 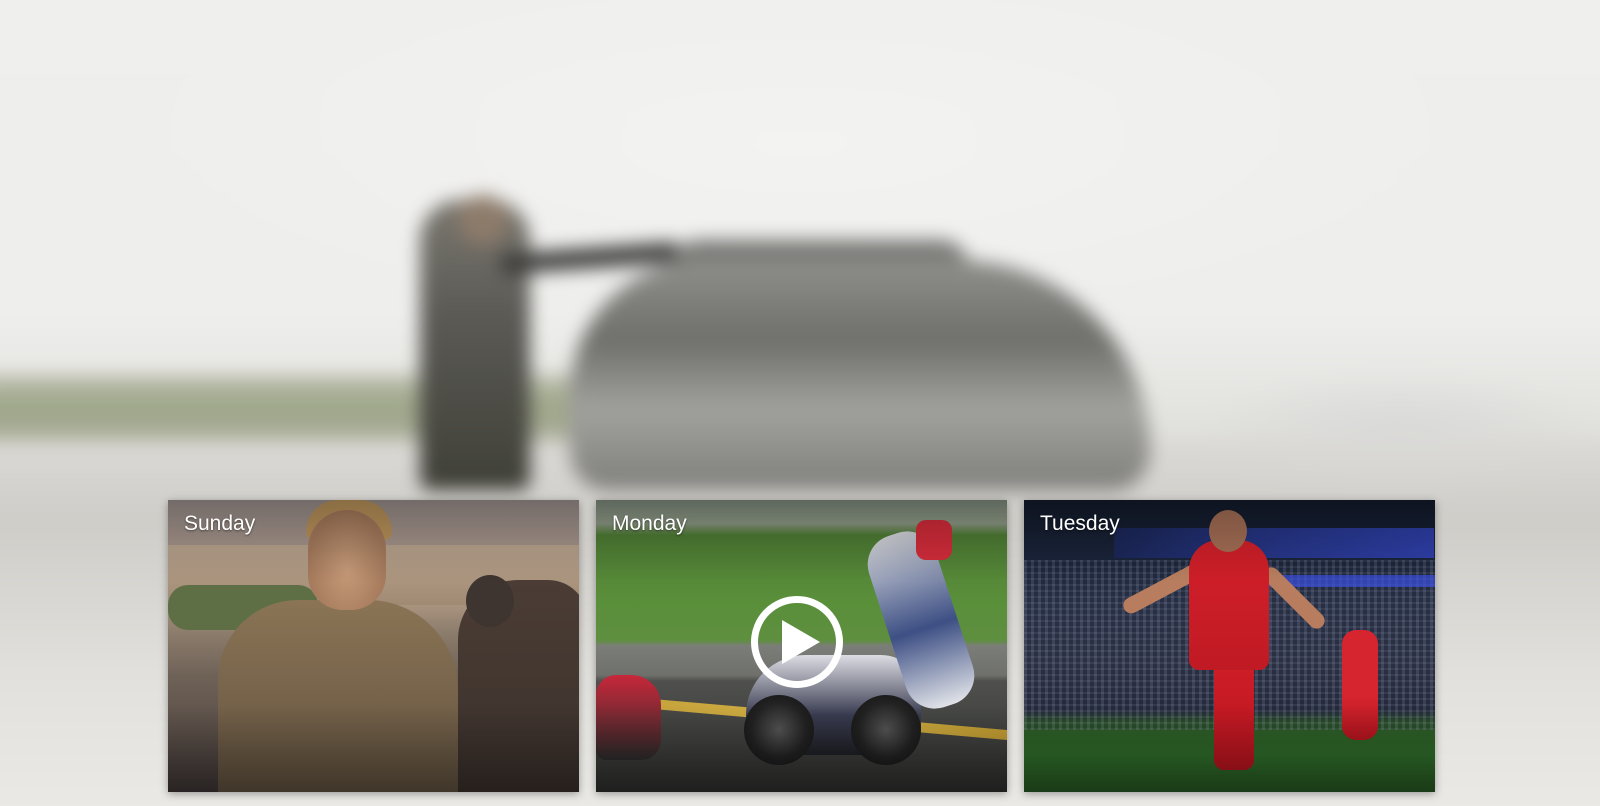 I want to click on schedule-card-sunday: Sunday, so click(x=373, y=646).